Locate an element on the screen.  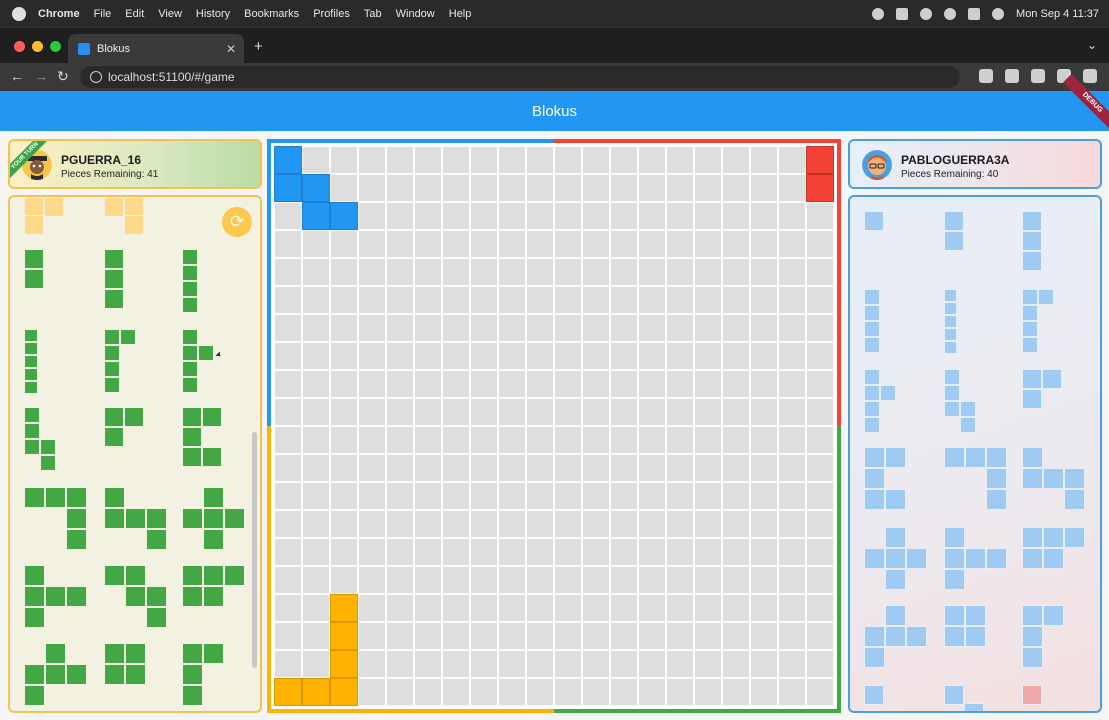
tab-search-button: ⌄ is located at coordinates (1092, 45).